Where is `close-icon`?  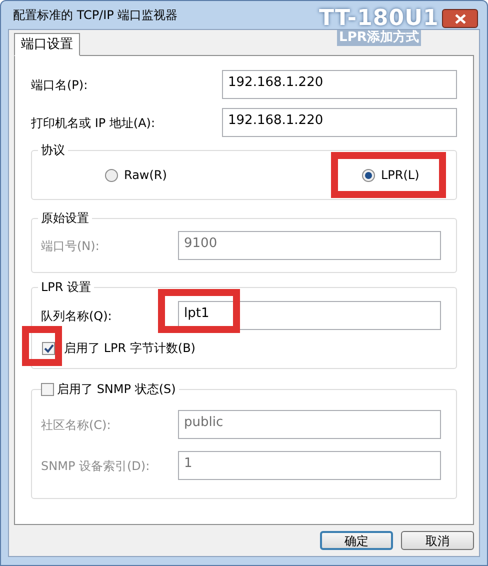
close-icon is located at coordinates (460, 19).